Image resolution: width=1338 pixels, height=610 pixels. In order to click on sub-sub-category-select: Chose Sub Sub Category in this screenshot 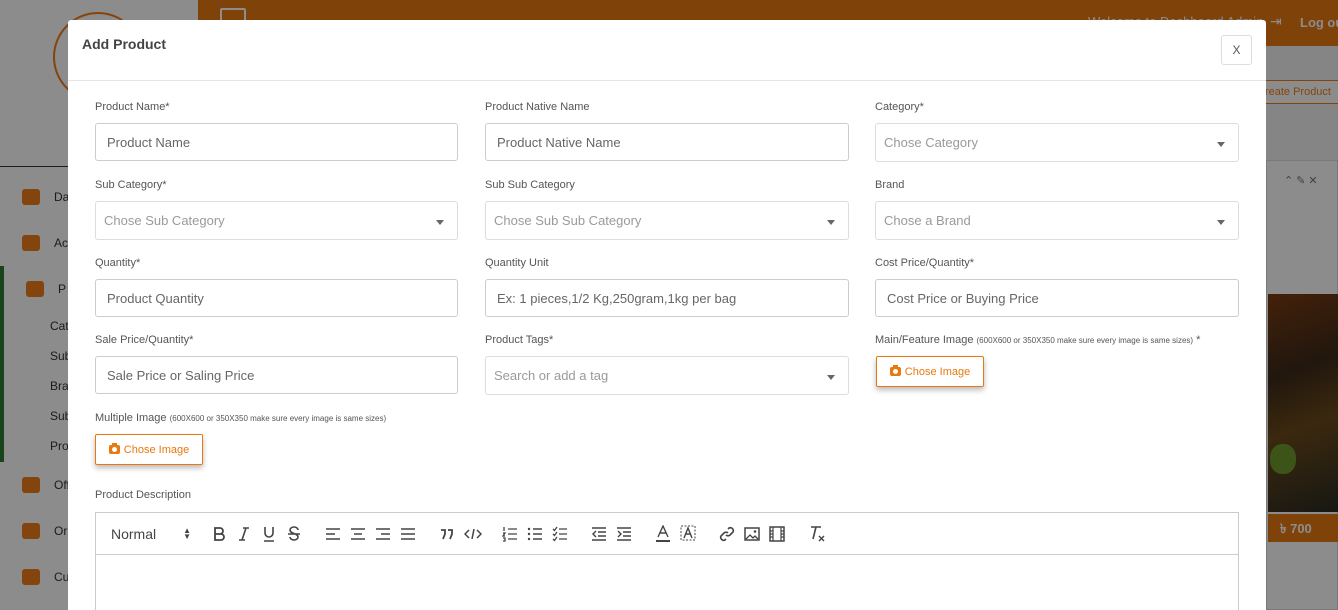, I will do `click(667, 220)`.